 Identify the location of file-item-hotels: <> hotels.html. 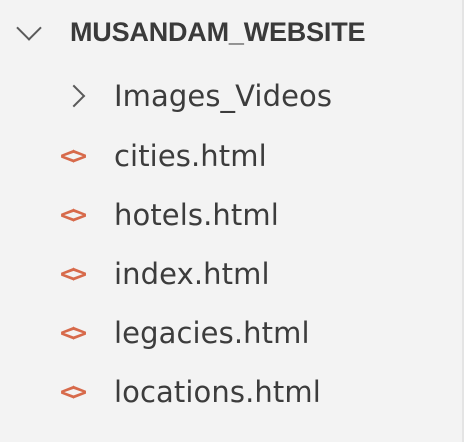
(231, 215).